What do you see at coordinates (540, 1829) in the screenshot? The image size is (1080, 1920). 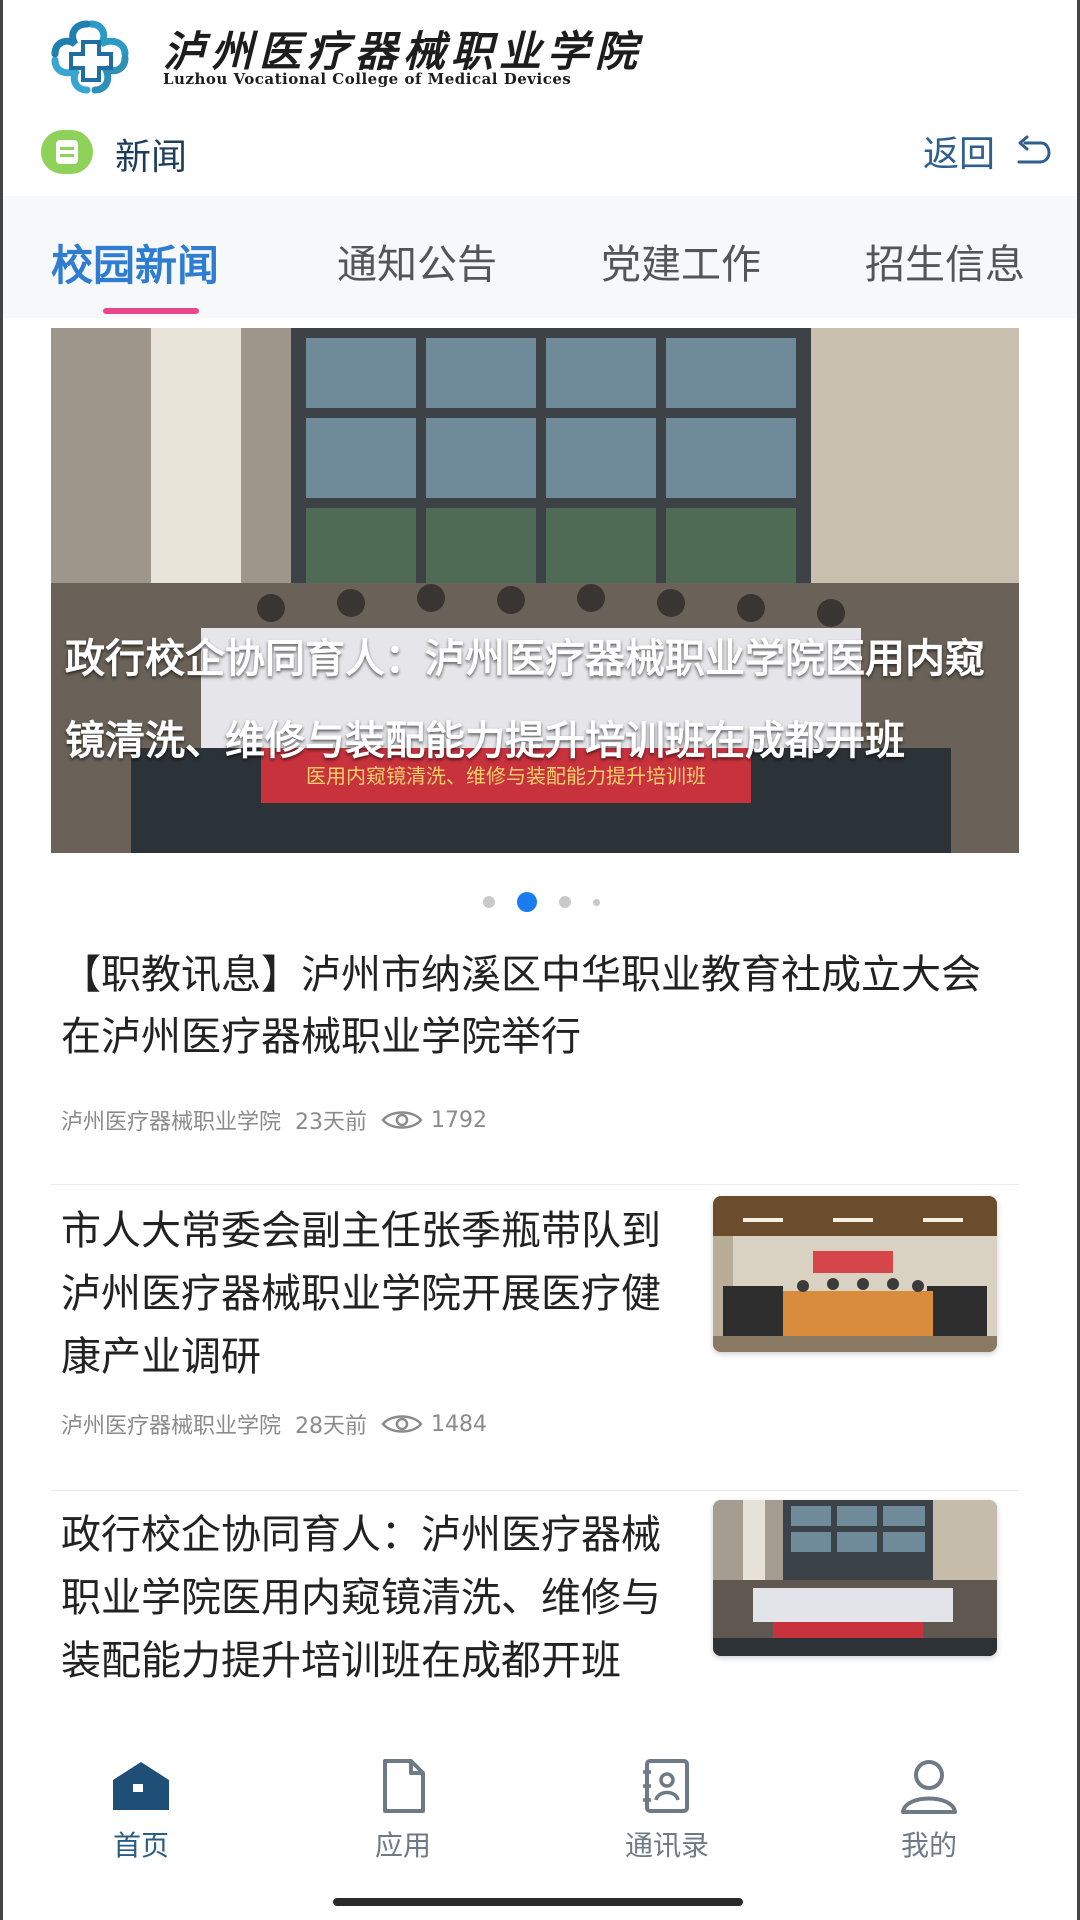 I see `bottom-navigation: 首页 应用 通讯录 我的` at bounding box center [540, 1829].